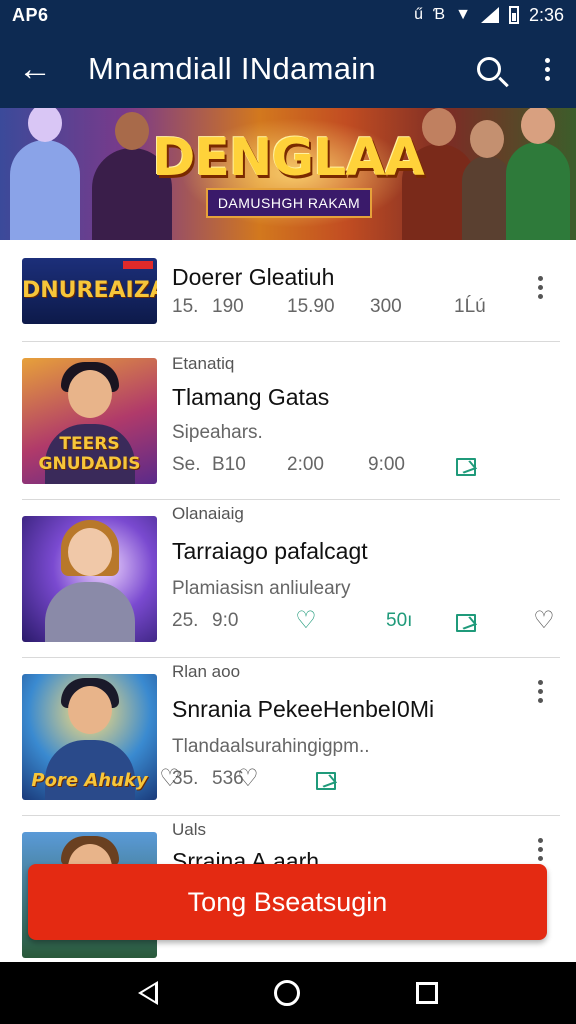 This screenshot has height=1024, width=576. Describe the element at coordinates (271, 746) in the screenshot. I see `item-description: Tlandaalsurahingigpm..` at that location.